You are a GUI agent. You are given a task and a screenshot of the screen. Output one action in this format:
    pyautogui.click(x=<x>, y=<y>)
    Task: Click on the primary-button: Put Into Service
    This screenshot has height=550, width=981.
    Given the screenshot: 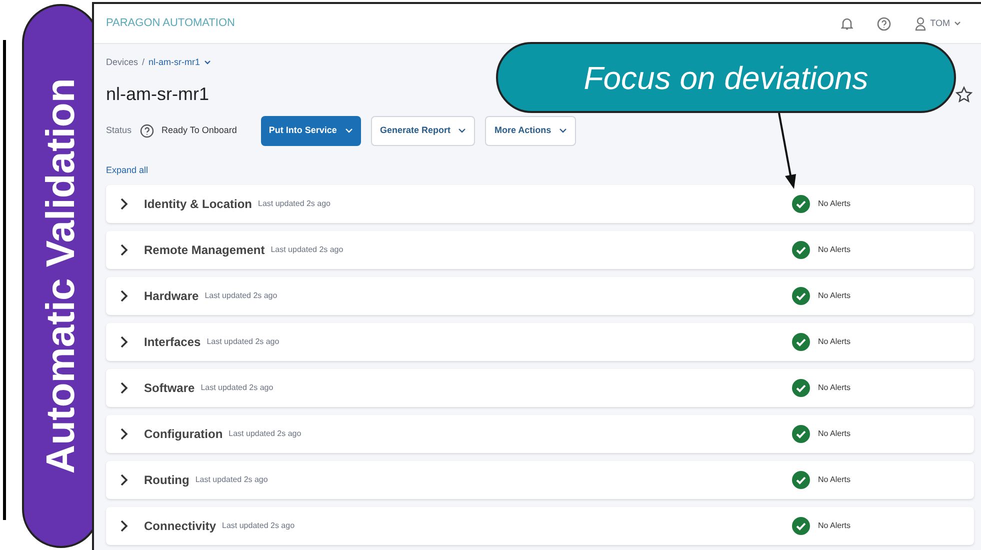 What is the action you would take?
    pyautogui.click(x=310, y=131)
    